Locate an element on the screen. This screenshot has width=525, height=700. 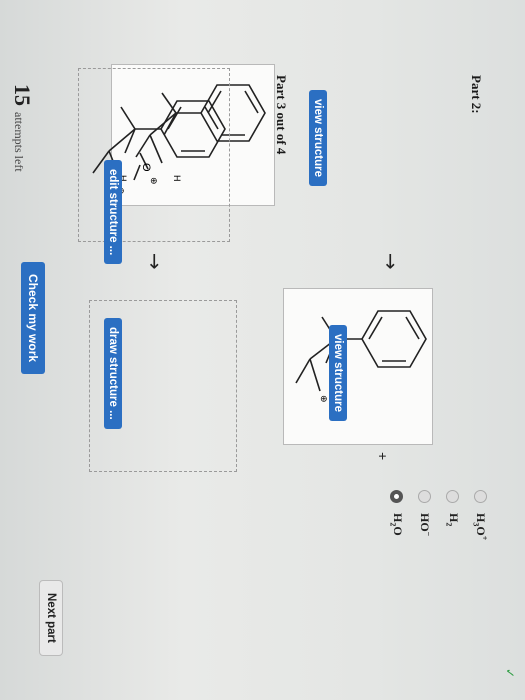
status-check-icon: ✓ is located at coordinates (510, 673).